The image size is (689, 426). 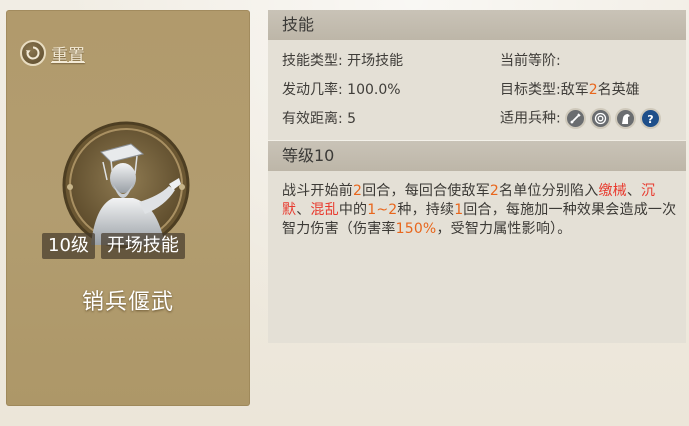 What do you see at coordinates (416, 229) in the screenshot?
I see `desc-segment: 150%` at bounding box center [416, 229].